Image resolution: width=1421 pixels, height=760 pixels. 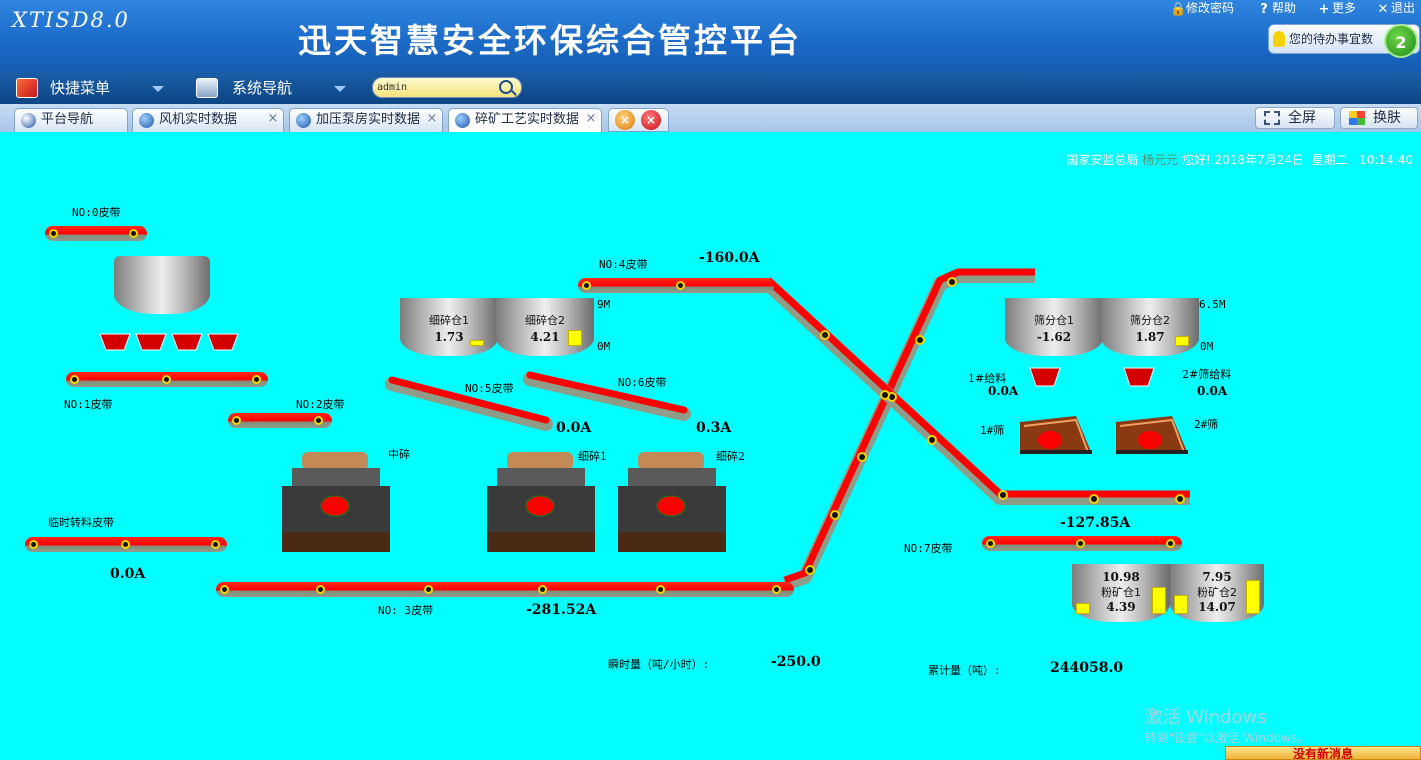 I want to click on fine-silo-1: 细碎仓1 1.73, so click(x=449, y=327).